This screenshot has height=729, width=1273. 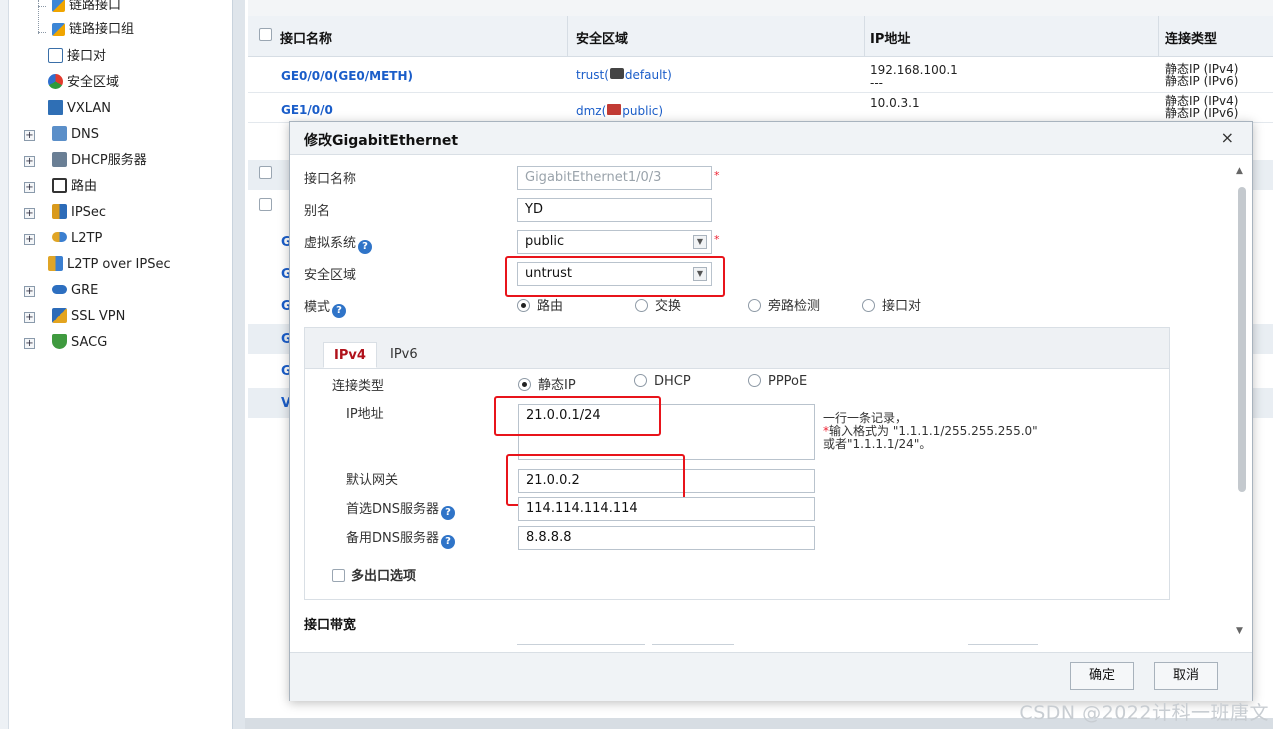 I want to click on sidebar-item-ssl-vpn: SSL VPN, so click(x=88, y=317).